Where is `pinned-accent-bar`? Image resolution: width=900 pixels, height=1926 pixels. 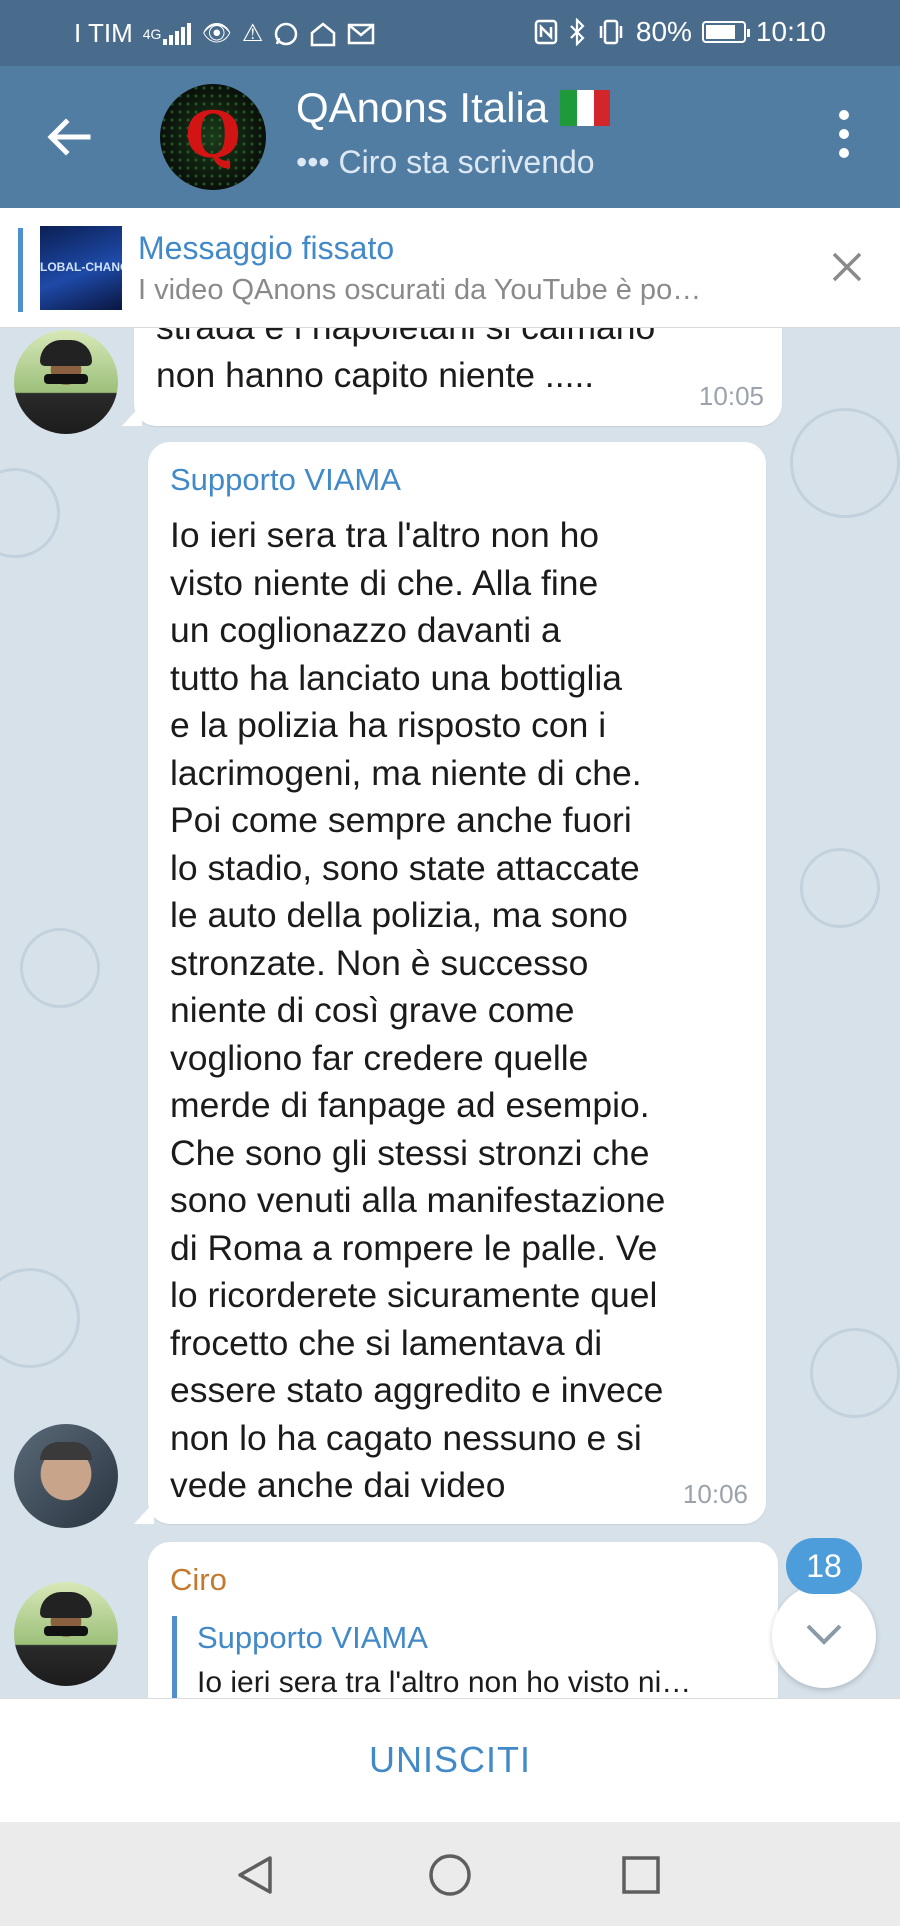 pinned-accent-bar is located at coordinates (20, 270).